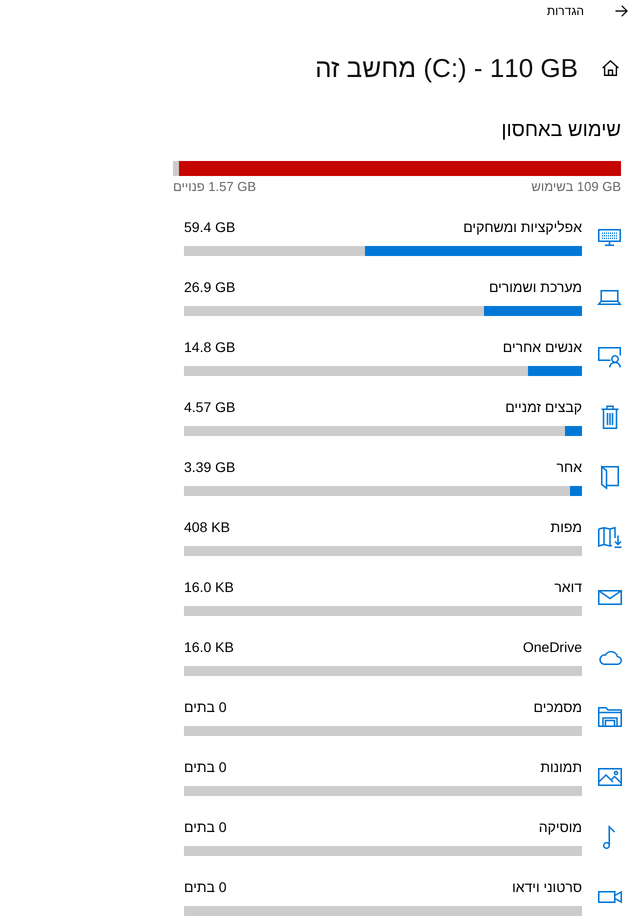 The width and height of the screenshot is (640, 916). I want to click on back-button, so click(621, 11).